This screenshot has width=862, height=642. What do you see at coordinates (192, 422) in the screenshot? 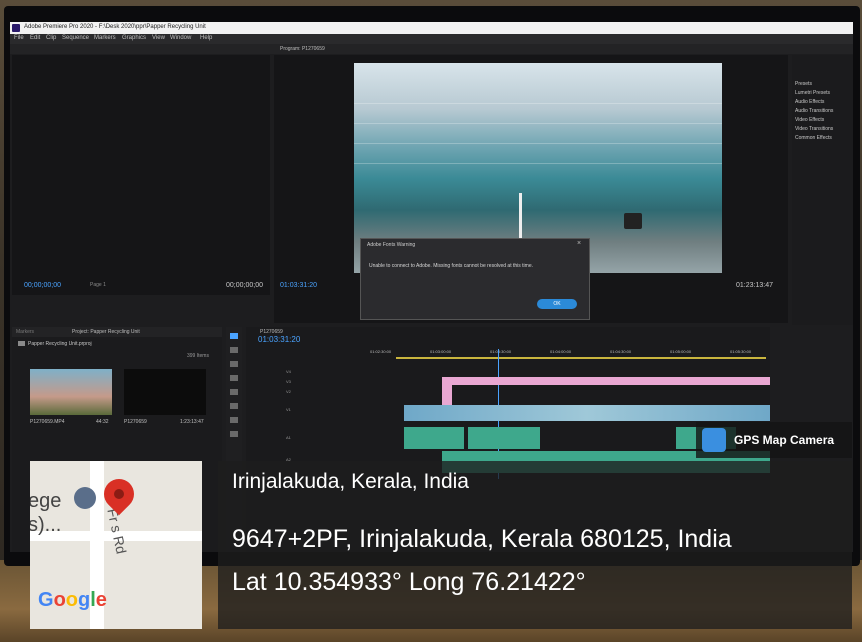
I see `sequence-duration: 1:23:13:47` at bounding box center [192, 422].